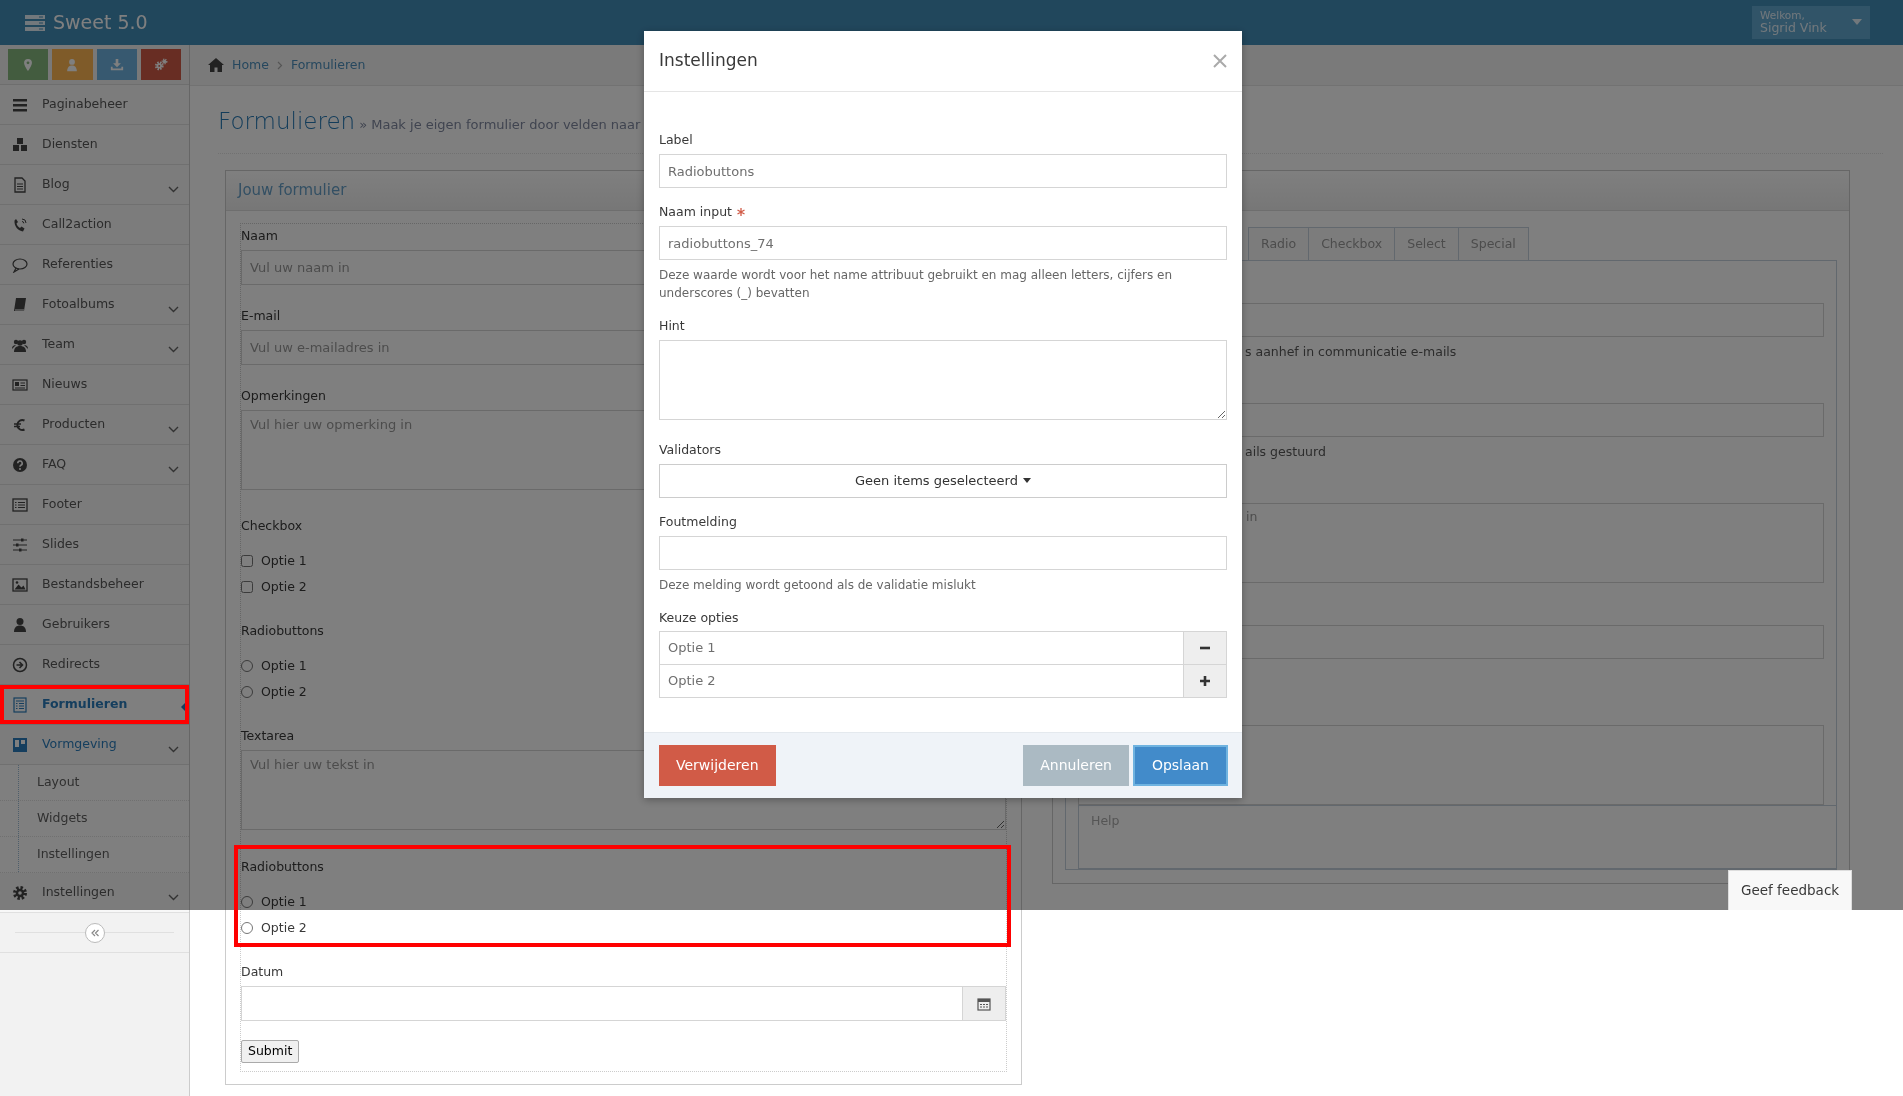 Image resolution: width=1903 pixels, height=1096 pixels. What do you see at coordinates (292, 190) in the screenshot?
I see `card-title: Jouw formulier` at bounding box center [292, 190].